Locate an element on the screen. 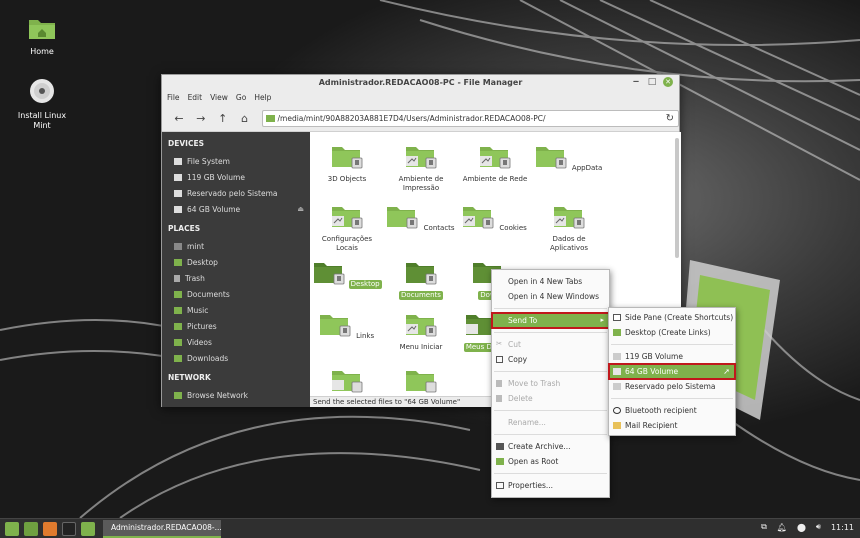 The width and height of the screenshot is (860, 538). file-item-selected: Desktop is located at coordinates (347, 274).